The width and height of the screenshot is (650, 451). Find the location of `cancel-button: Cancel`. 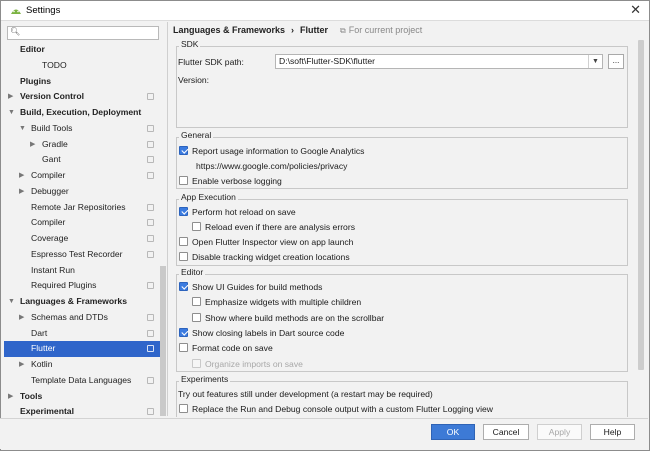

cancel-button: Cancel is located at coordinates (506, 432).